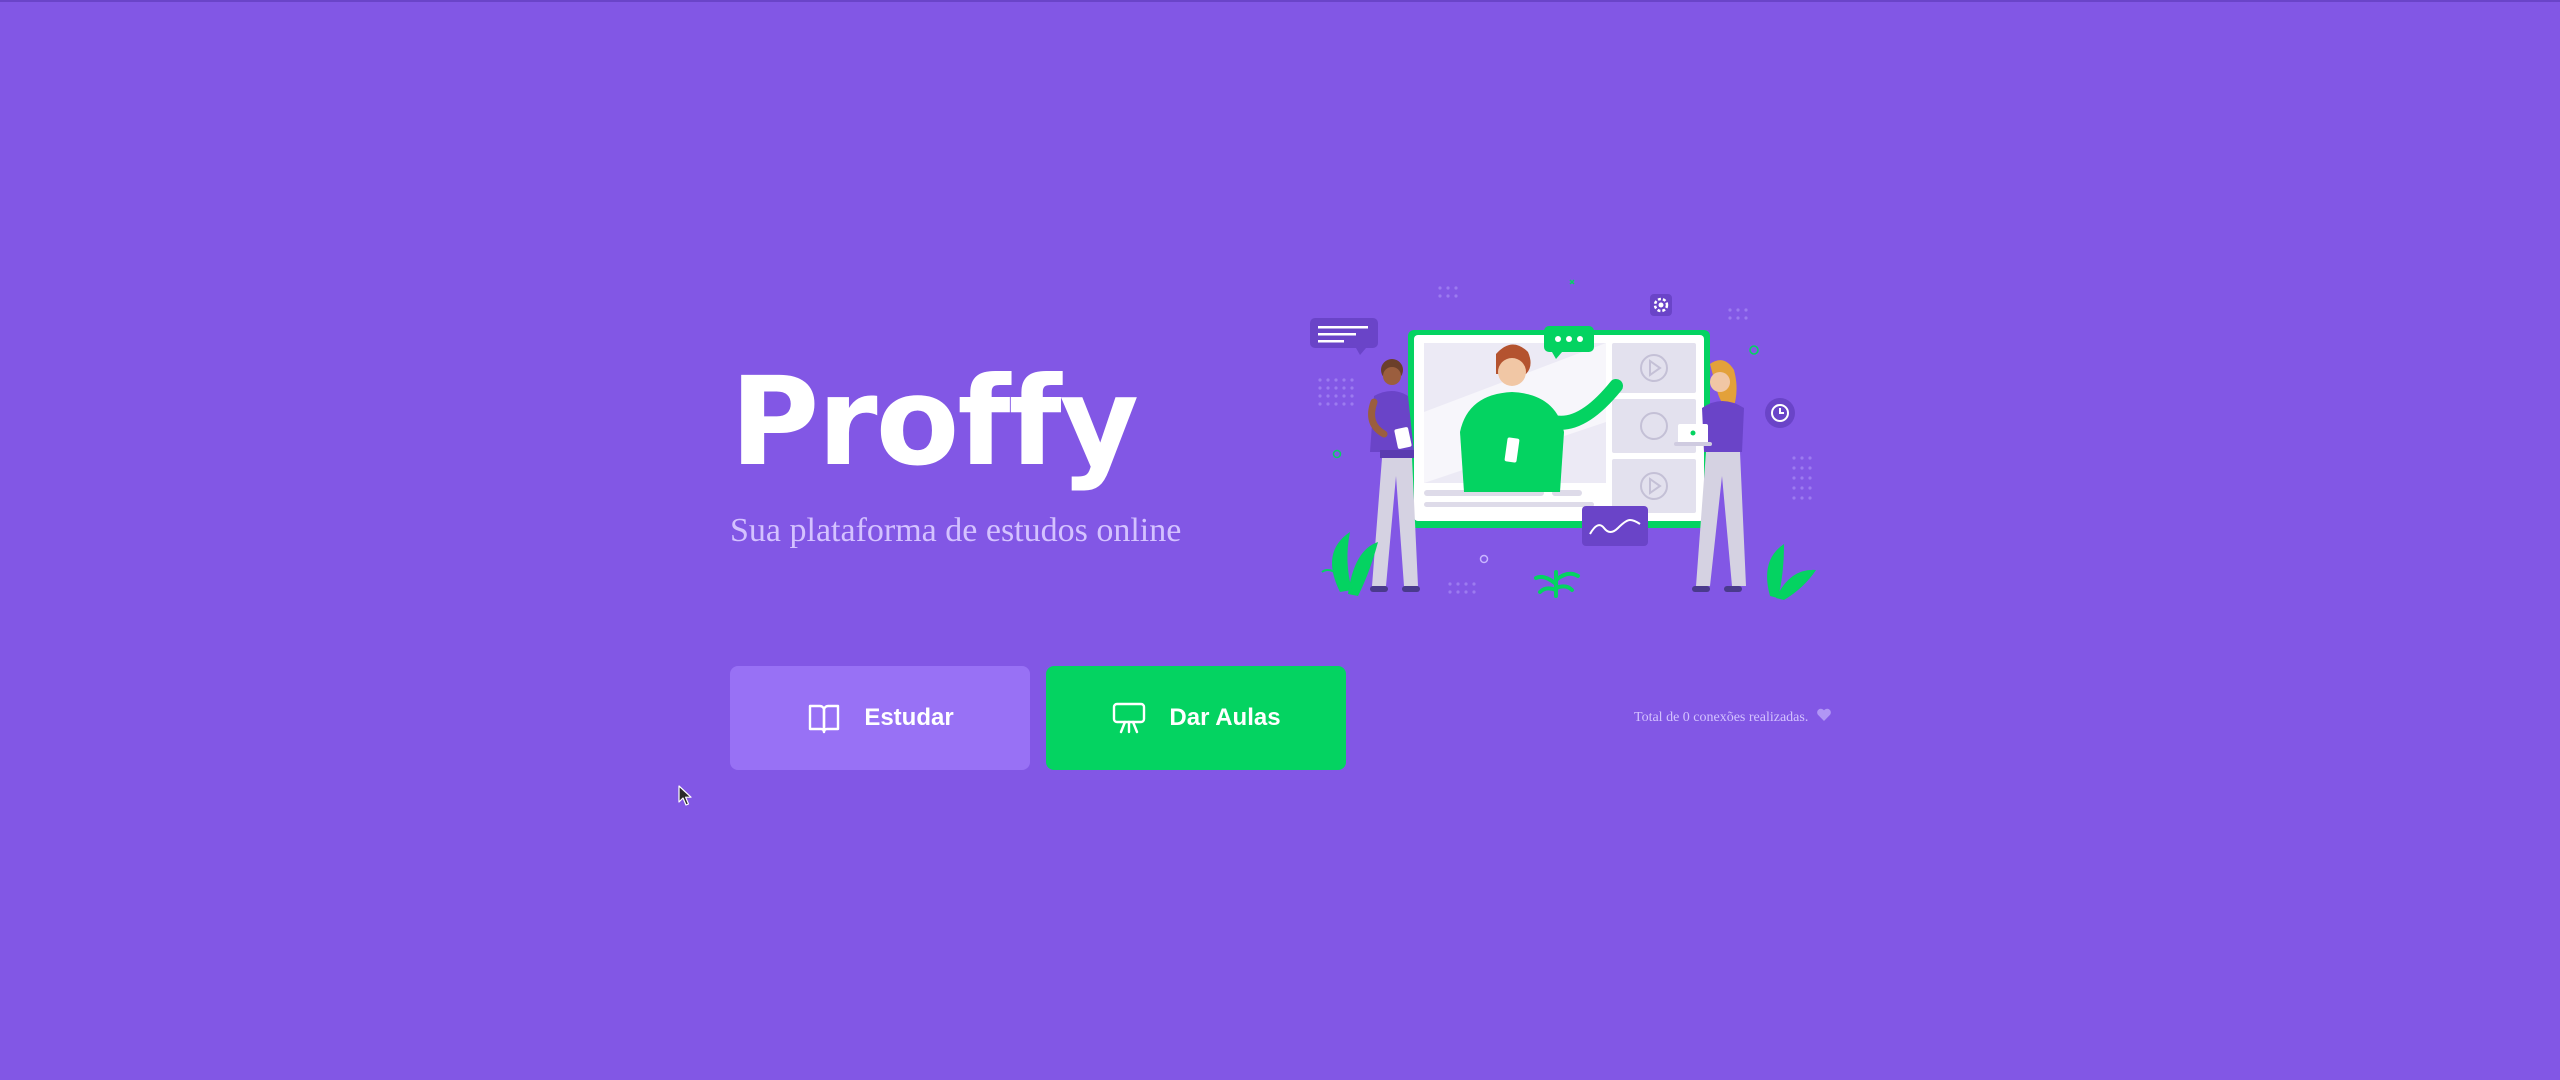 The height and width of the screenshot is (1080, 2560). I want to click on study-button: Estudar, so click(880, 718).